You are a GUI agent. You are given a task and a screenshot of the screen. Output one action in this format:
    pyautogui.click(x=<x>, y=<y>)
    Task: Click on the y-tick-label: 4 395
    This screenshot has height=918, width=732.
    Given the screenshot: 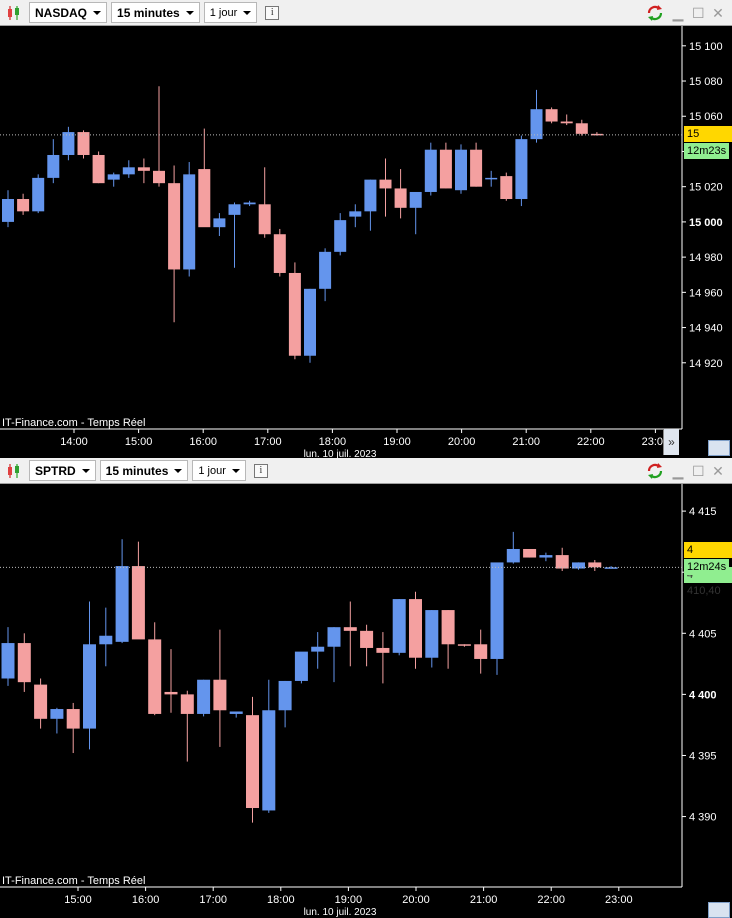 What is the action you would take?
    pyautogui.click(x=703, y=756)
    